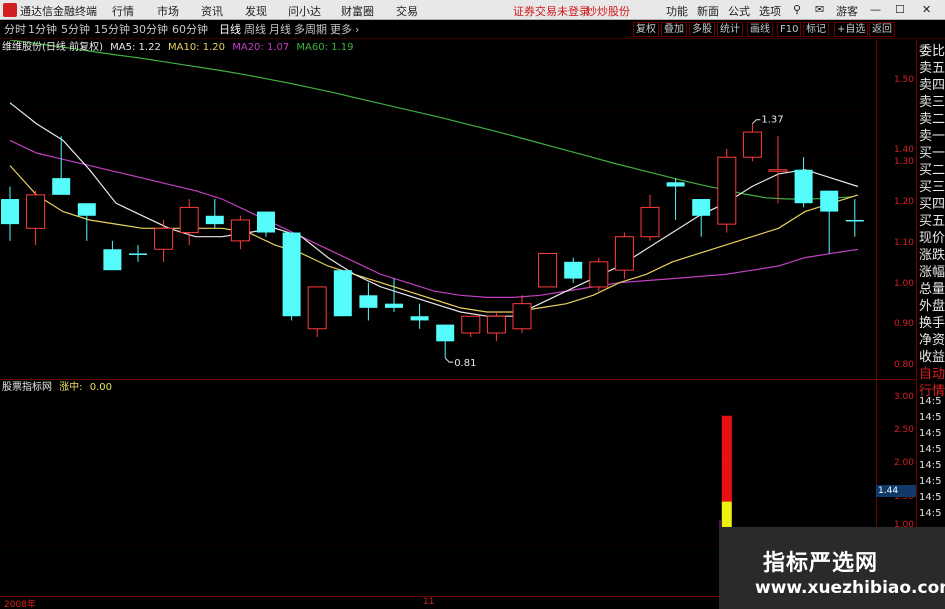 Image resolution: width=945 pixels, height=609 pixels. What do you see at coordinates (896, 491) in the screenshot?
I see `current-price-tag: 1.44` at bounding box center [896, 491].